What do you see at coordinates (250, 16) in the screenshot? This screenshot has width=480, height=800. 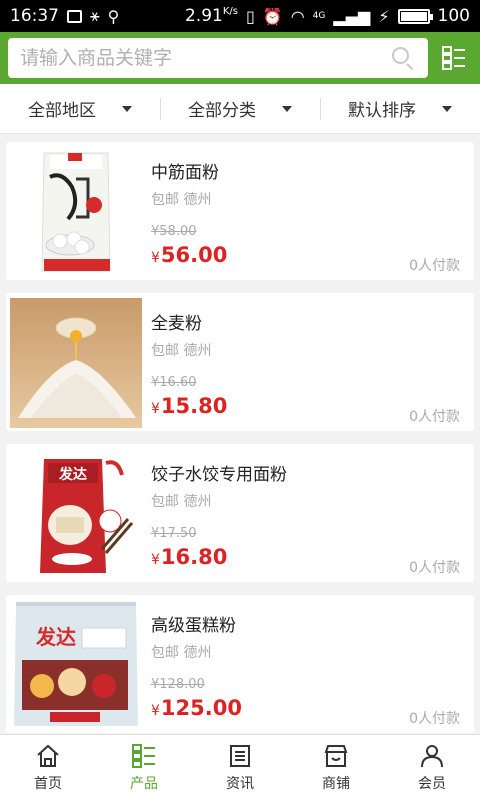 I see `vibrate-icon: ▯` at bounding box center [250, 16].